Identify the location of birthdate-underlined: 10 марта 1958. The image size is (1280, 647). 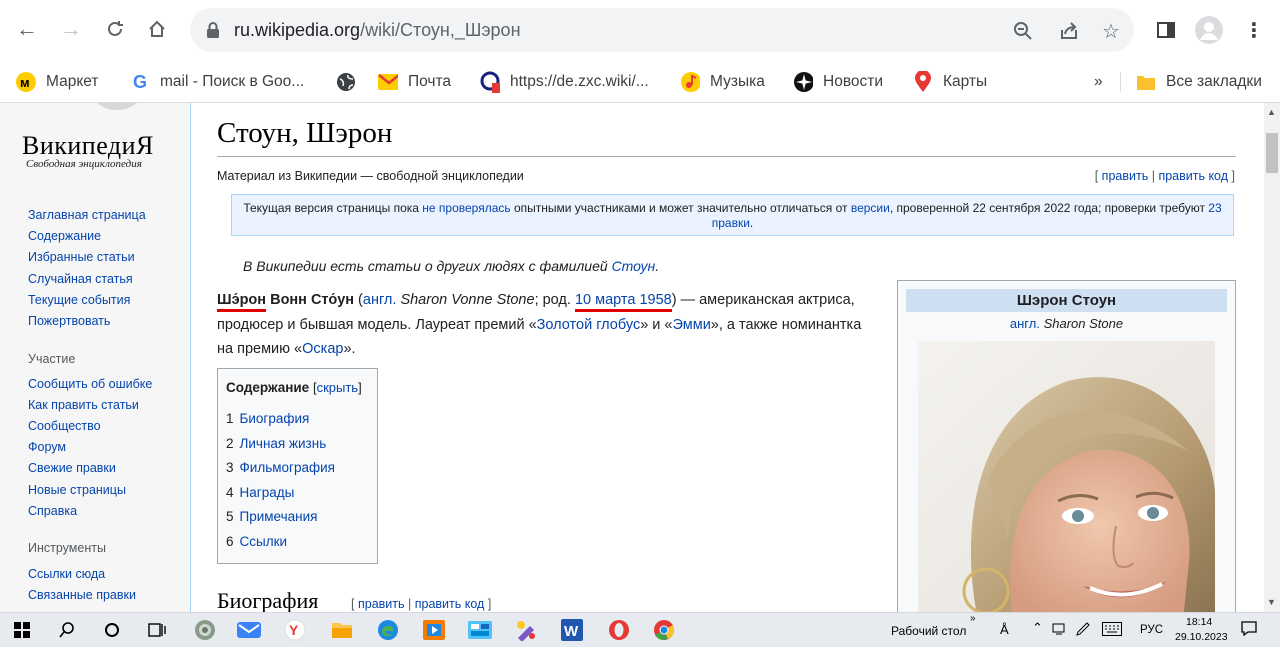
(623, 302).